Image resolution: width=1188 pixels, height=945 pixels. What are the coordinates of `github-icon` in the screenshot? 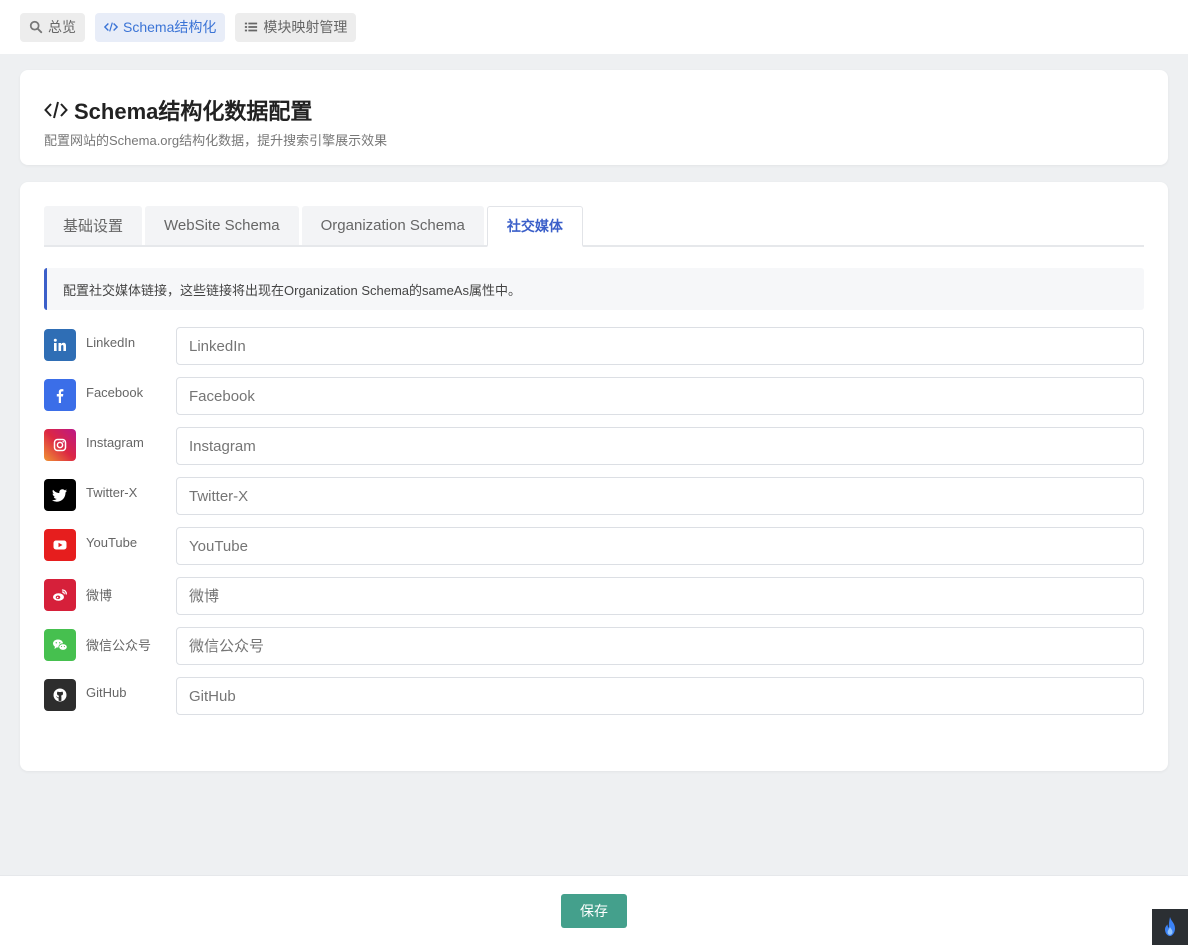 It's located at (60, 695).